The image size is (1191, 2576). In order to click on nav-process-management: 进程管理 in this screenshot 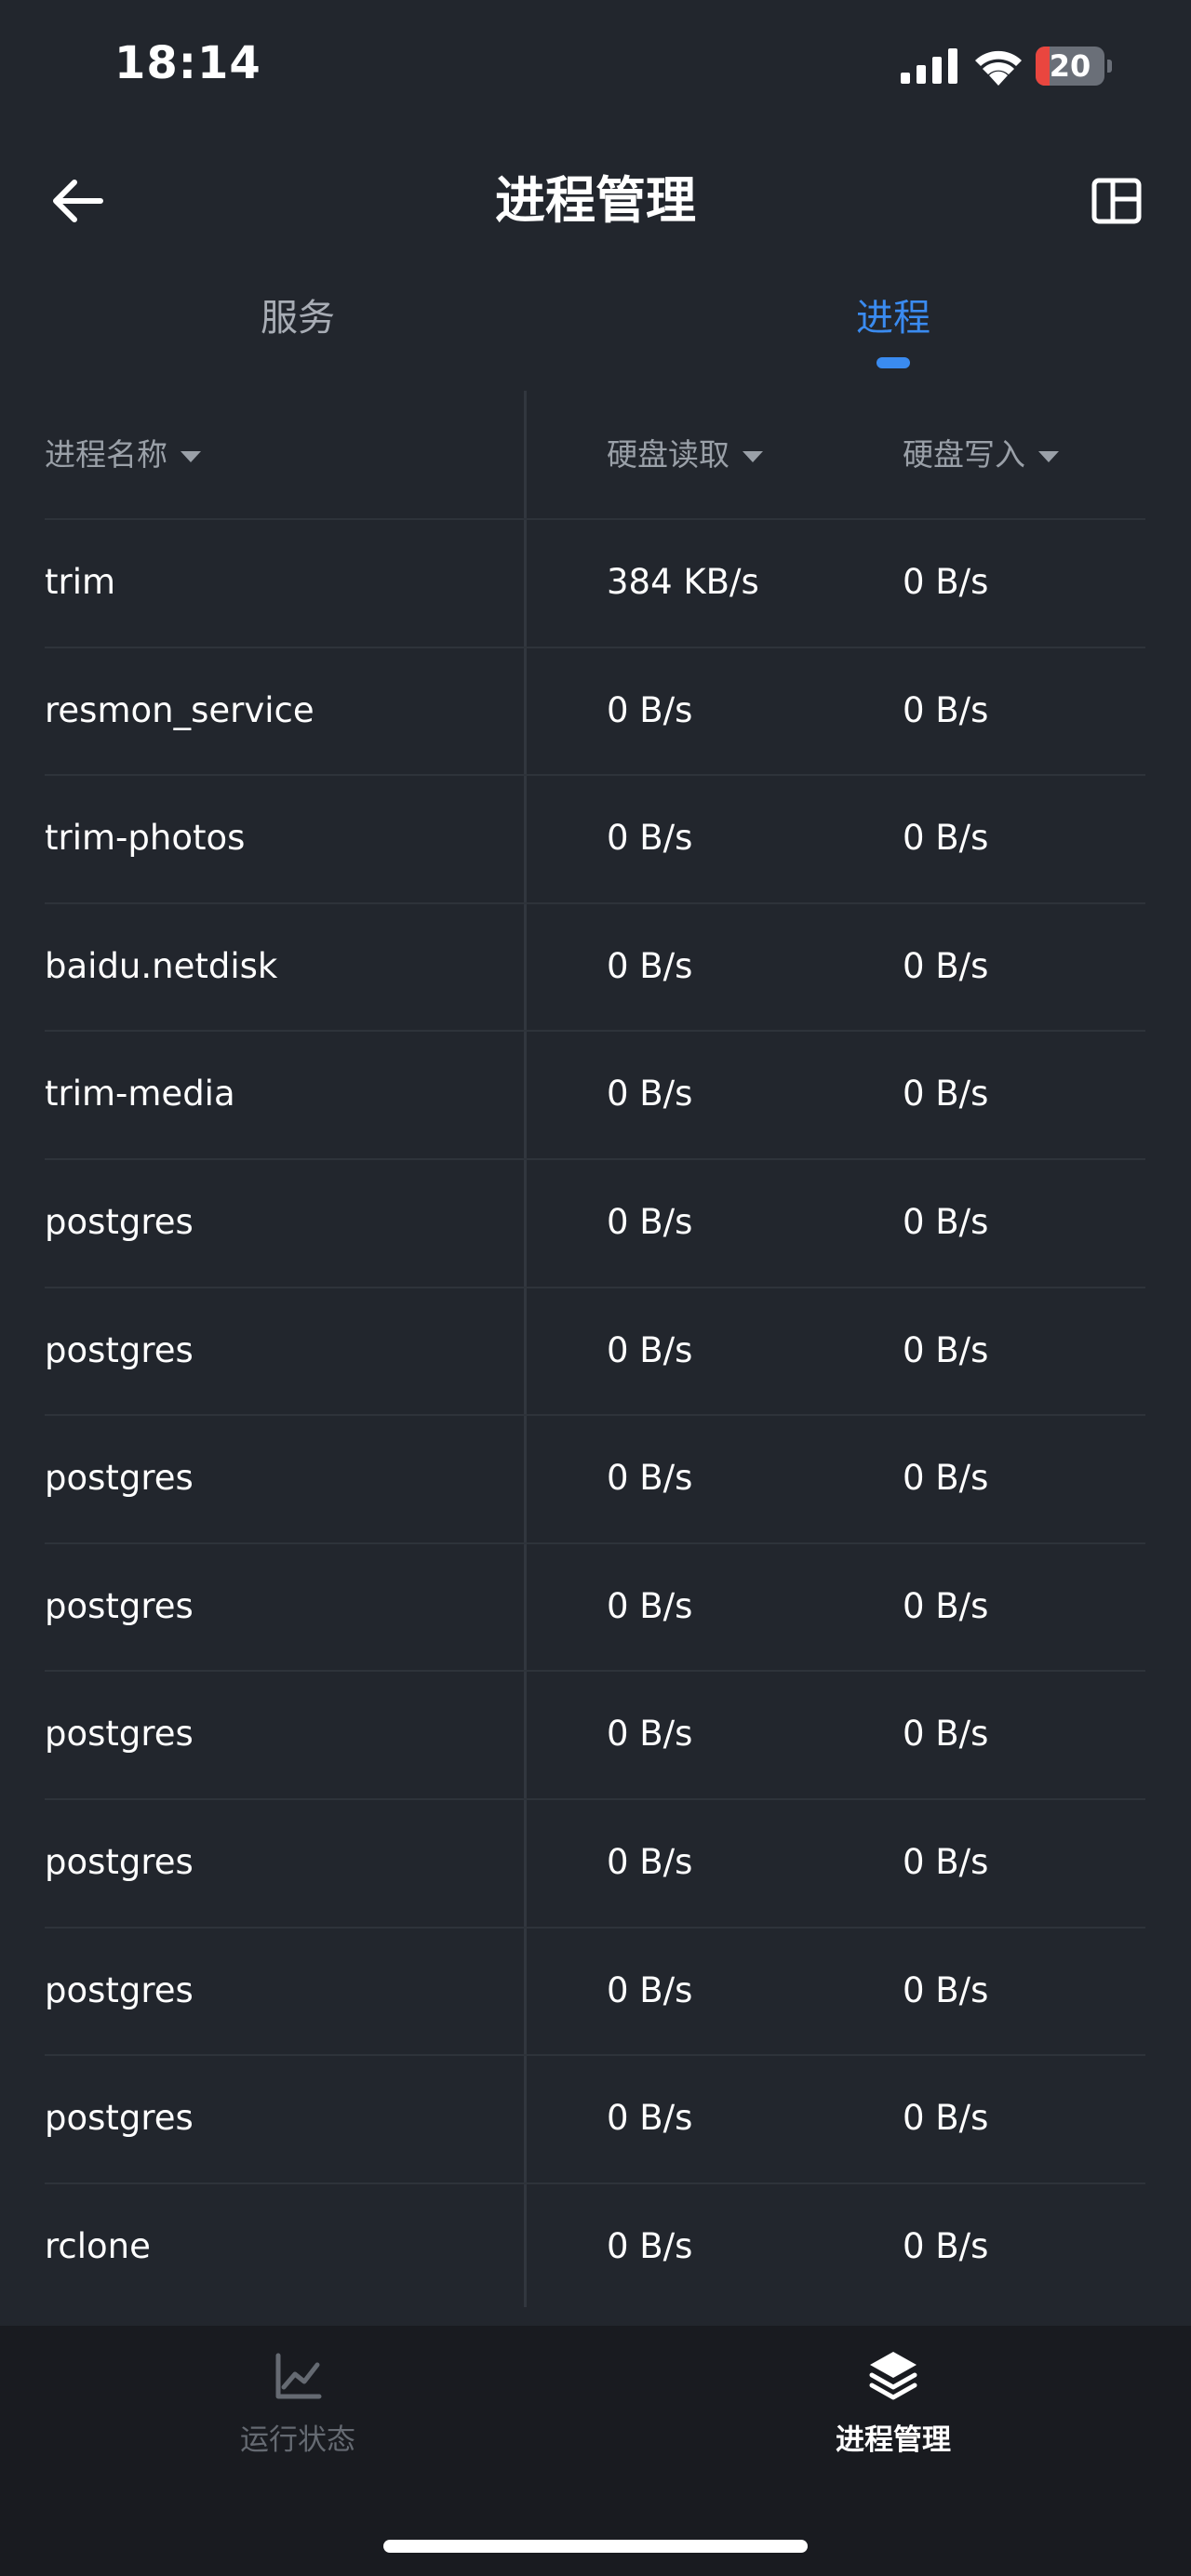, I will do `click(893, 2423)`.